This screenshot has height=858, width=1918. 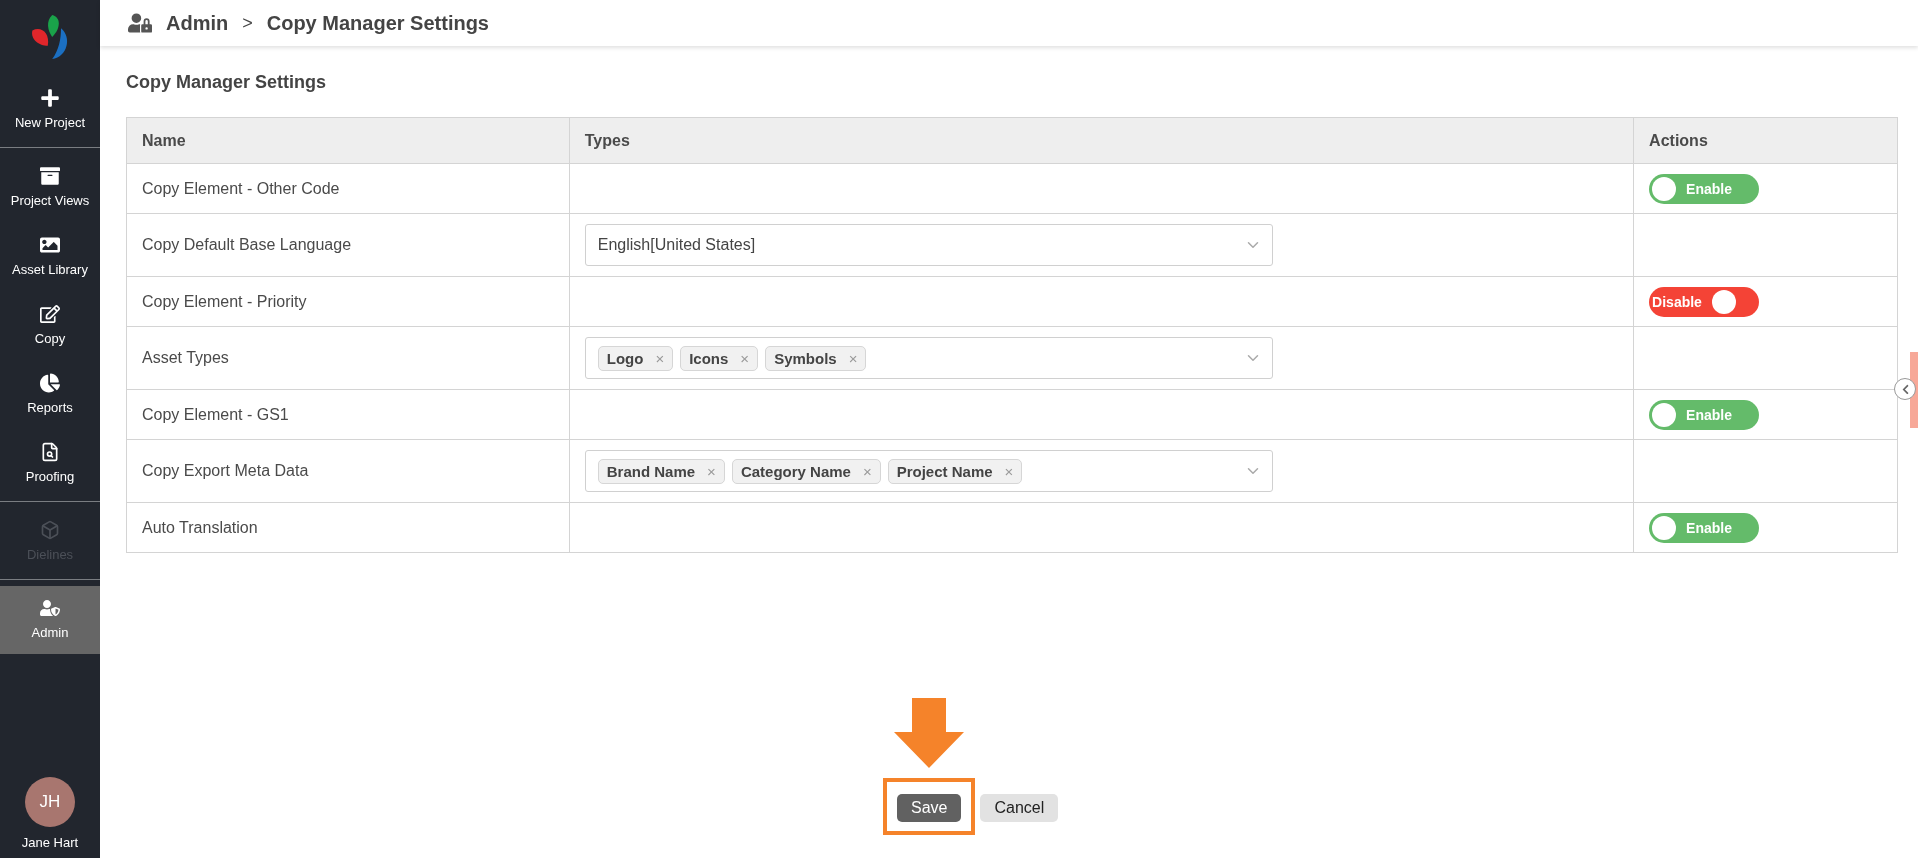 I want to click on user-lock-icon, so click(x=140, y=23).